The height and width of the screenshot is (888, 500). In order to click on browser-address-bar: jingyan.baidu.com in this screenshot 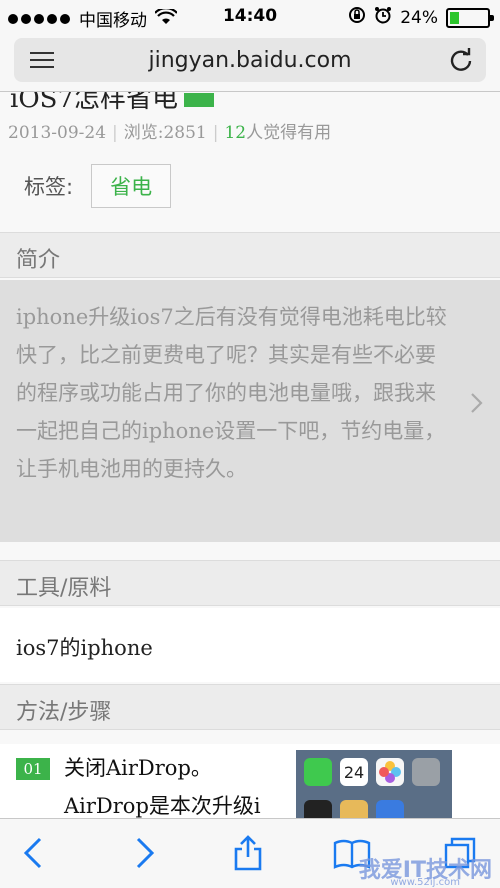, I will do `click(250, 63)`.